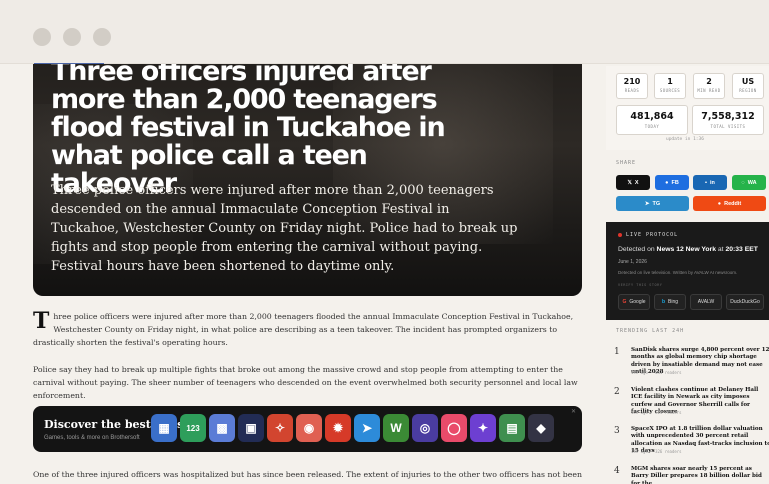 The width and height of the screenshot is (769, 484). I want to click on stat-value: 7,558,312, so click(728, 116).